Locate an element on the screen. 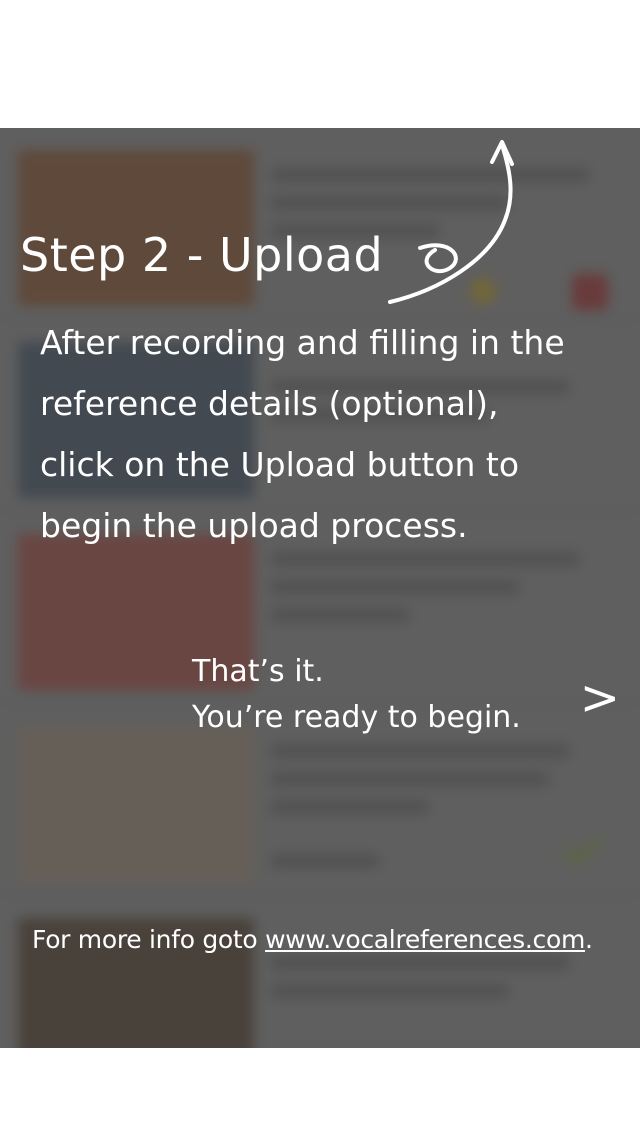 The height and width of the screenshot is (1136, 640). more-info-suffix: . is located at coordinates (589, 939).